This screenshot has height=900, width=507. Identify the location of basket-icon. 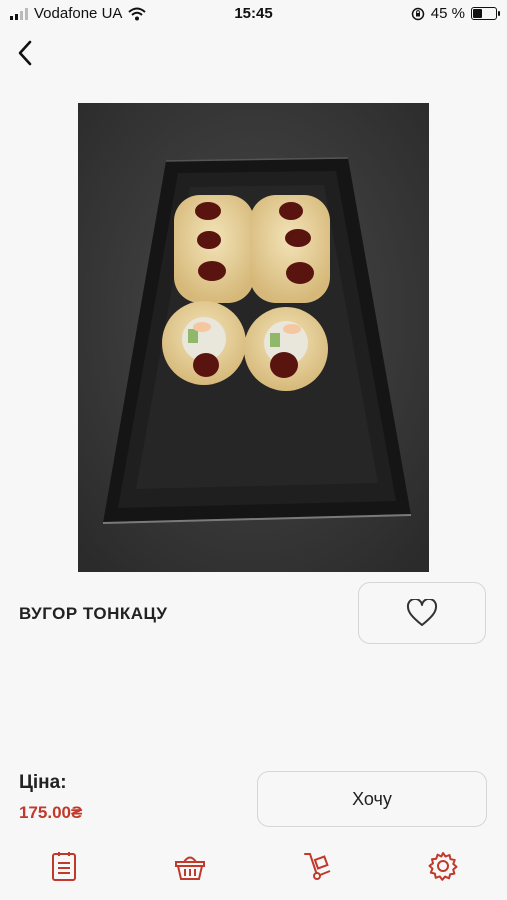
(190, 868).